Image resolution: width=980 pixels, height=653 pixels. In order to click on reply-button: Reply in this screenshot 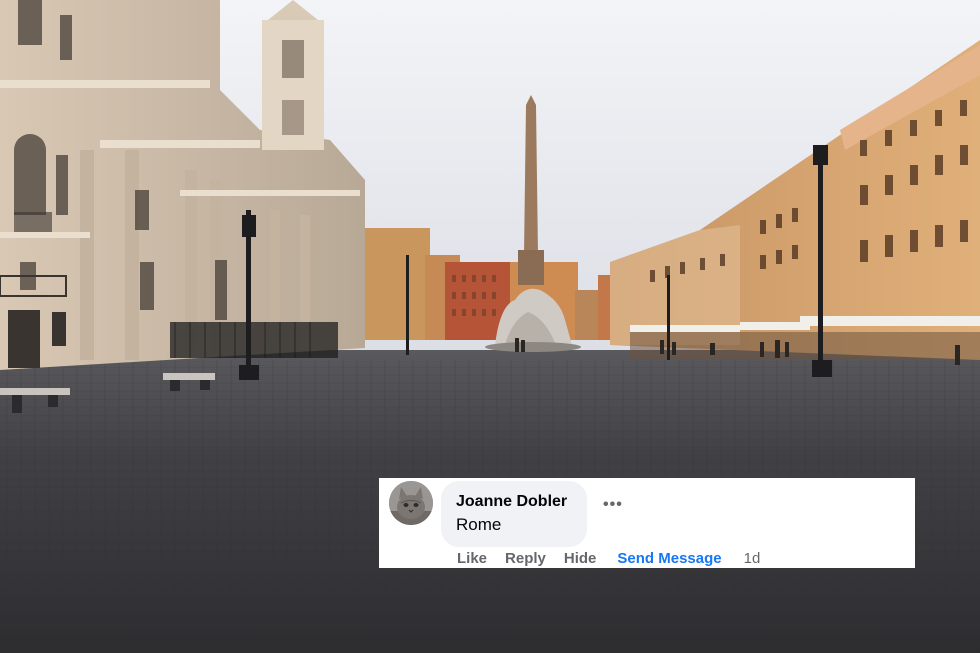, I will do `click(525, 558)`.